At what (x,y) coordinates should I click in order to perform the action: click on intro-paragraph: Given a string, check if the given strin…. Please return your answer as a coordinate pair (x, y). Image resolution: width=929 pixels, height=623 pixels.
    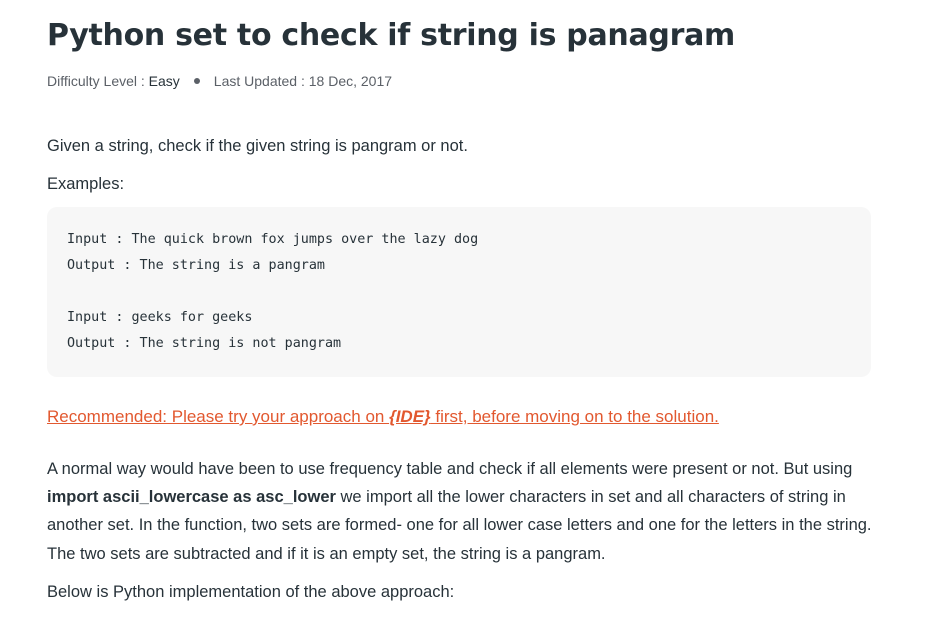
    Looking at the image, I should click on (257, 146).